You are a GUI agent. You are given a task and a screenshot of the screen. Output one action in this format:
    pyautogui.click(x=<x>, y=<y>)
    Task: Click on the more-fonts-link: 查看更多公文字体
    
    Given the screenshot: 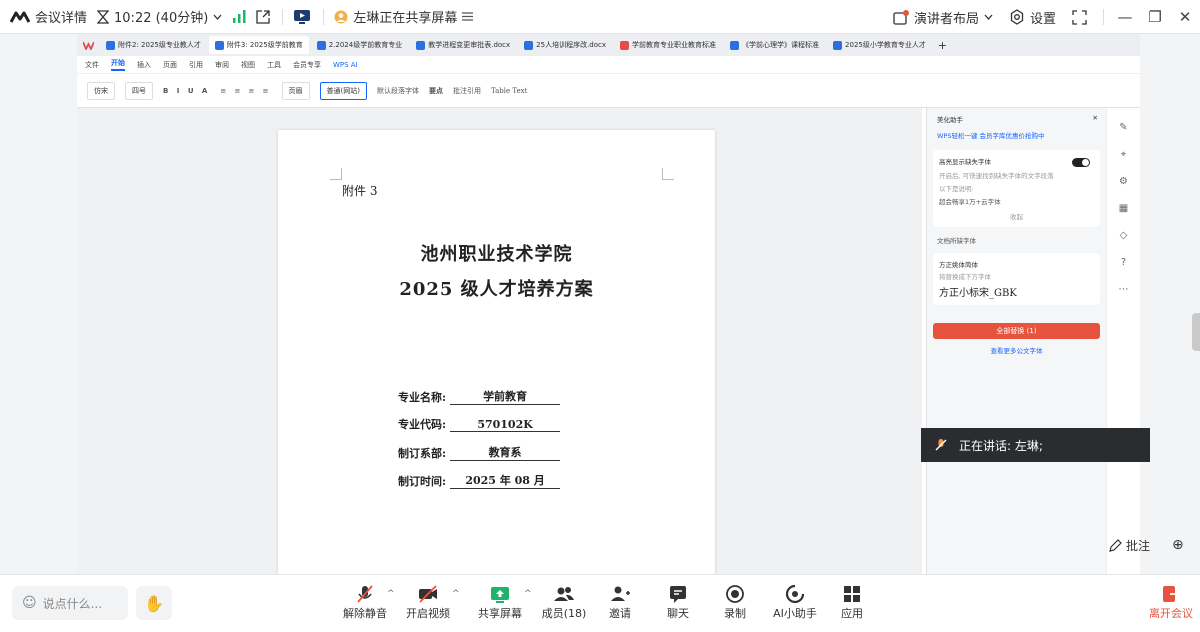 What is the action you would take?
    pyautogui.click(x=1016, y=350)
    